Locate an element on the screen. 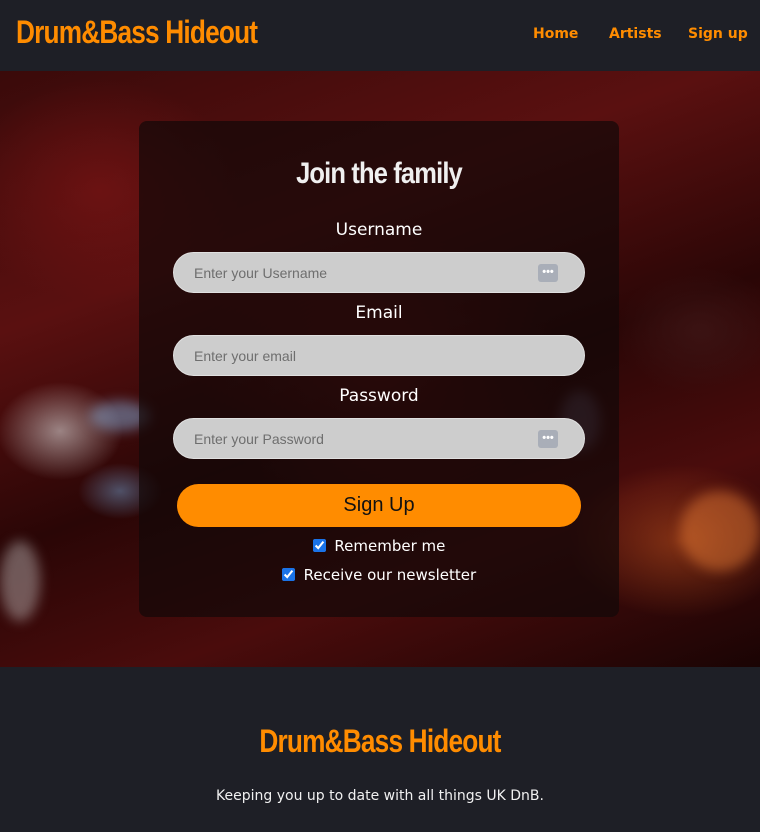  remember-me-checkbox is located at coordinates (319, 545).